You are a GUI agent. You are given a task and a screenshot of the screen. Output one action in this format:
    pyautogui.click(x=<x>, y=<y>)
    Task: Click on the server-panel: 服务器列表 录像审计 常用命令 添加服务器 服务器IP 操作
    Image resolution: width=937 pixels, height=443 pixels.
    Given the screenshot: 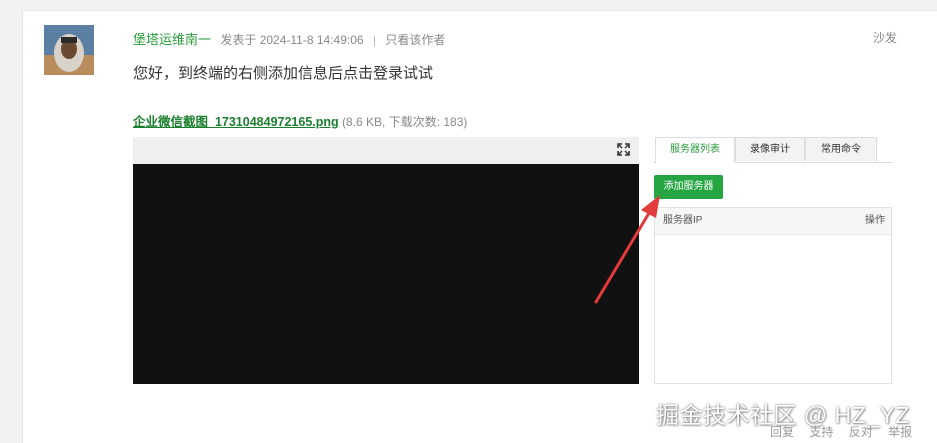 What is the action you would take?
    pyautogui.click(x=773, y=260)
    